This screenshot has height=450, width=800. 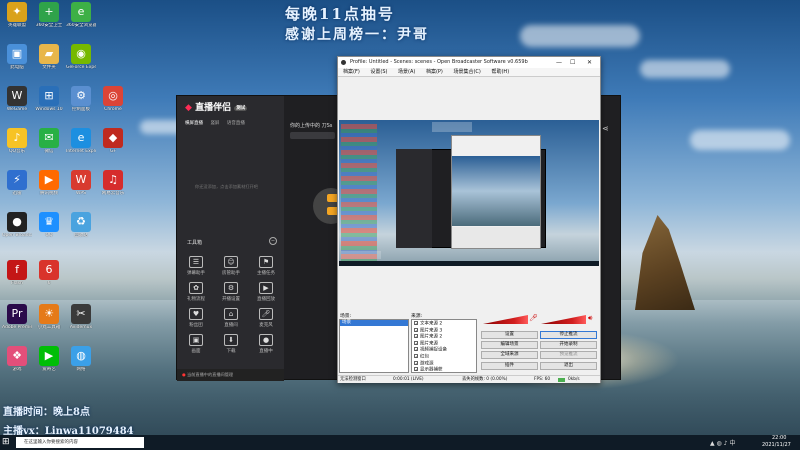 I want to click on mic-icon: 🎤︎, so click(x=533, y=318).